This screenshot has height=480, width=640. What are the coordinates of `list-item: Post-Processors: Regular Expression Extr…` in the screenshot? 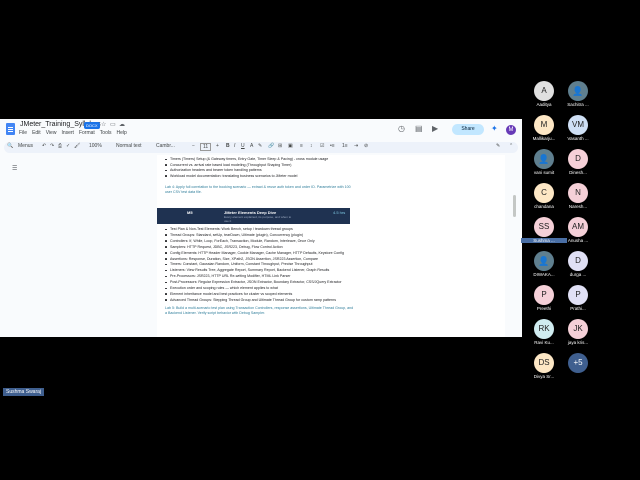 It's located at (256, 282).